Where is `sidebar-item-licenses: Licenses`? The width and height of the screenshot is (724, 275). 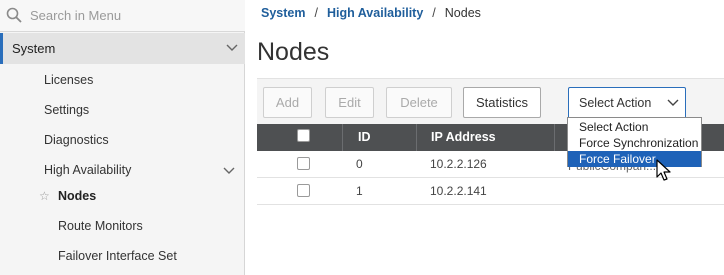
sidebar-item-licenses: Licenses is located at coordinates (122, 80).